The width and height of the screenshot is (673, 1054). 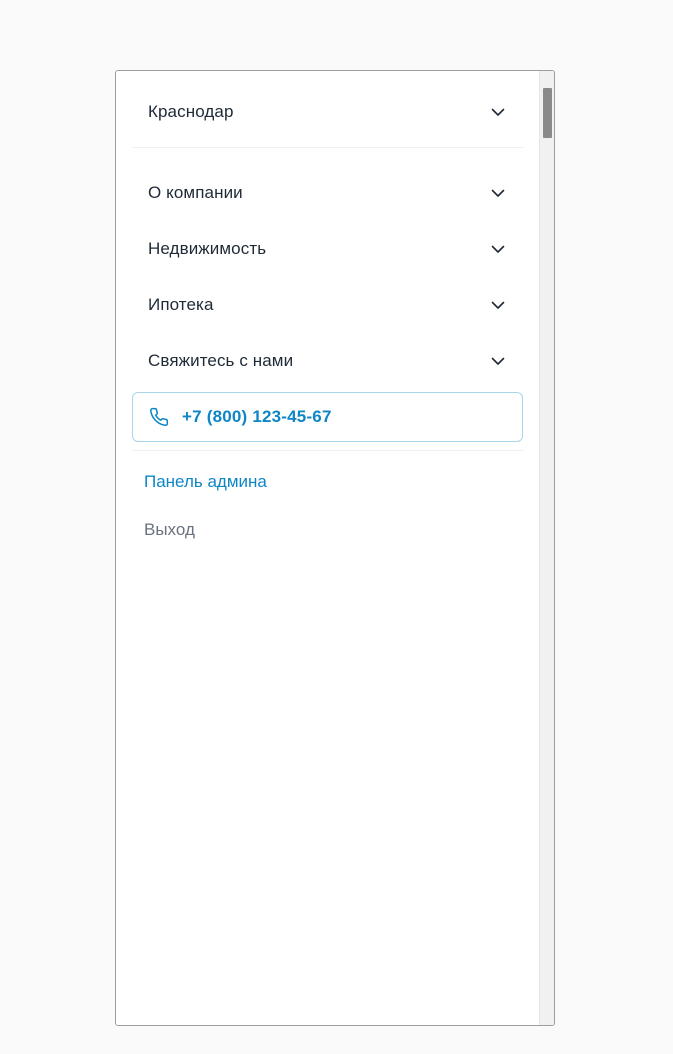 I want to click on admin-panel-link: Панель админа, so click(x=205, y=482).